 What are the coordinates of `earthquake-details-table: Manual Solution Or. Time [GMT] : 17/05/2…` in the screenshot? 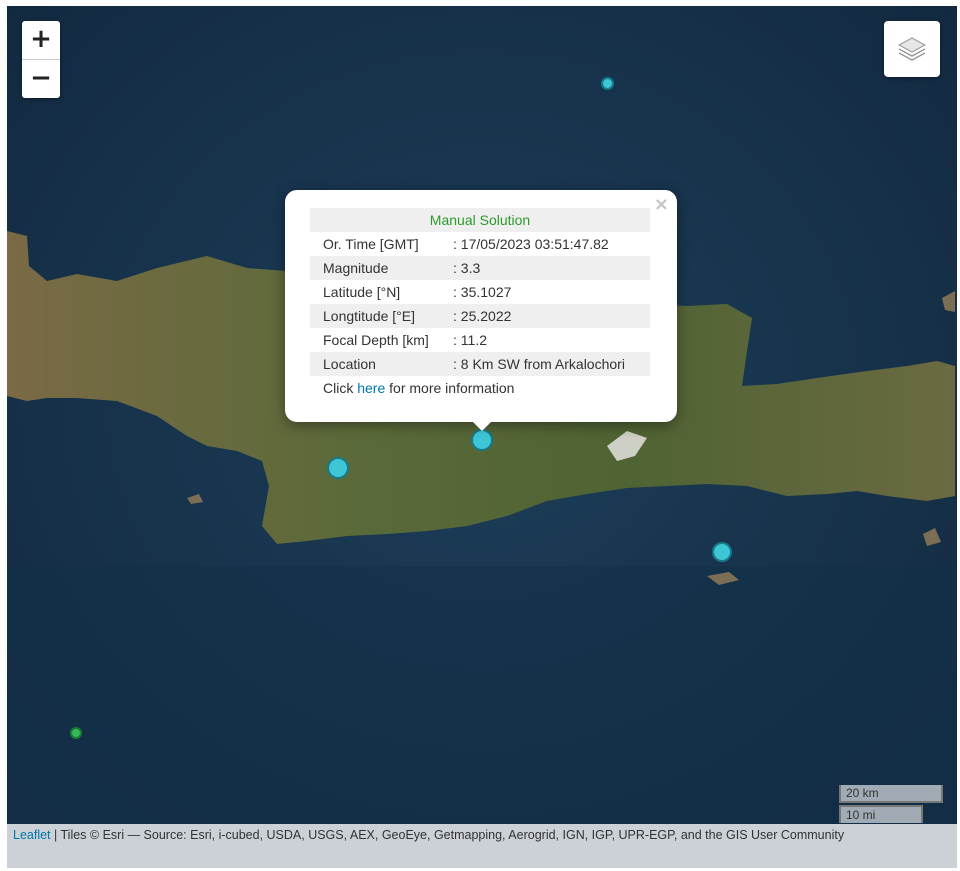 It's located at (480, 304).